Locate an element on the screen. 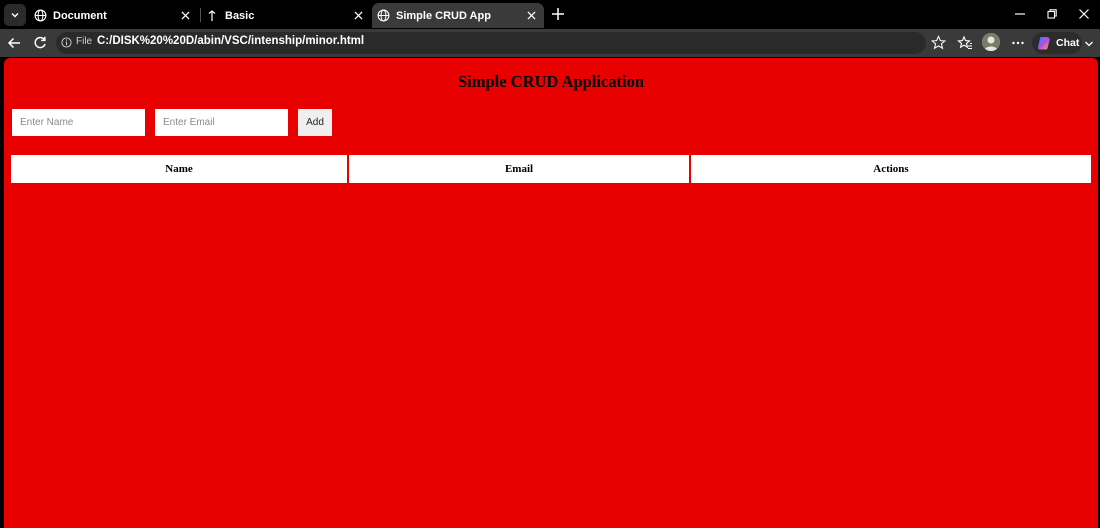 This screenshot has height=528, width=1100. tab-title: Simple CRUD App is located at coordinates (443, 15).